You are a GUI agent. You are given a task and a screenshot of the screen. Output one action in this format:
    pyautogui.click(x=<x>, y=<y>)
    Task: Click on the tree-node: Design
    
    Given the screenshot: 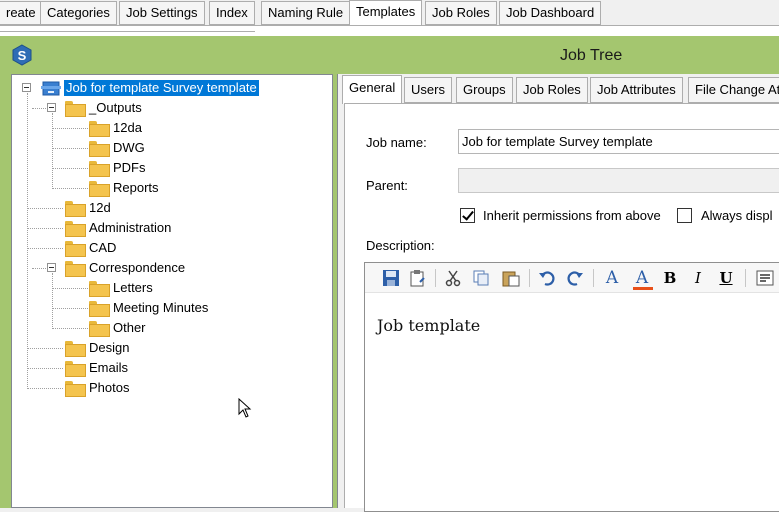 What is the action you would take?
    pyautogui.click(x=112, y=348)
    